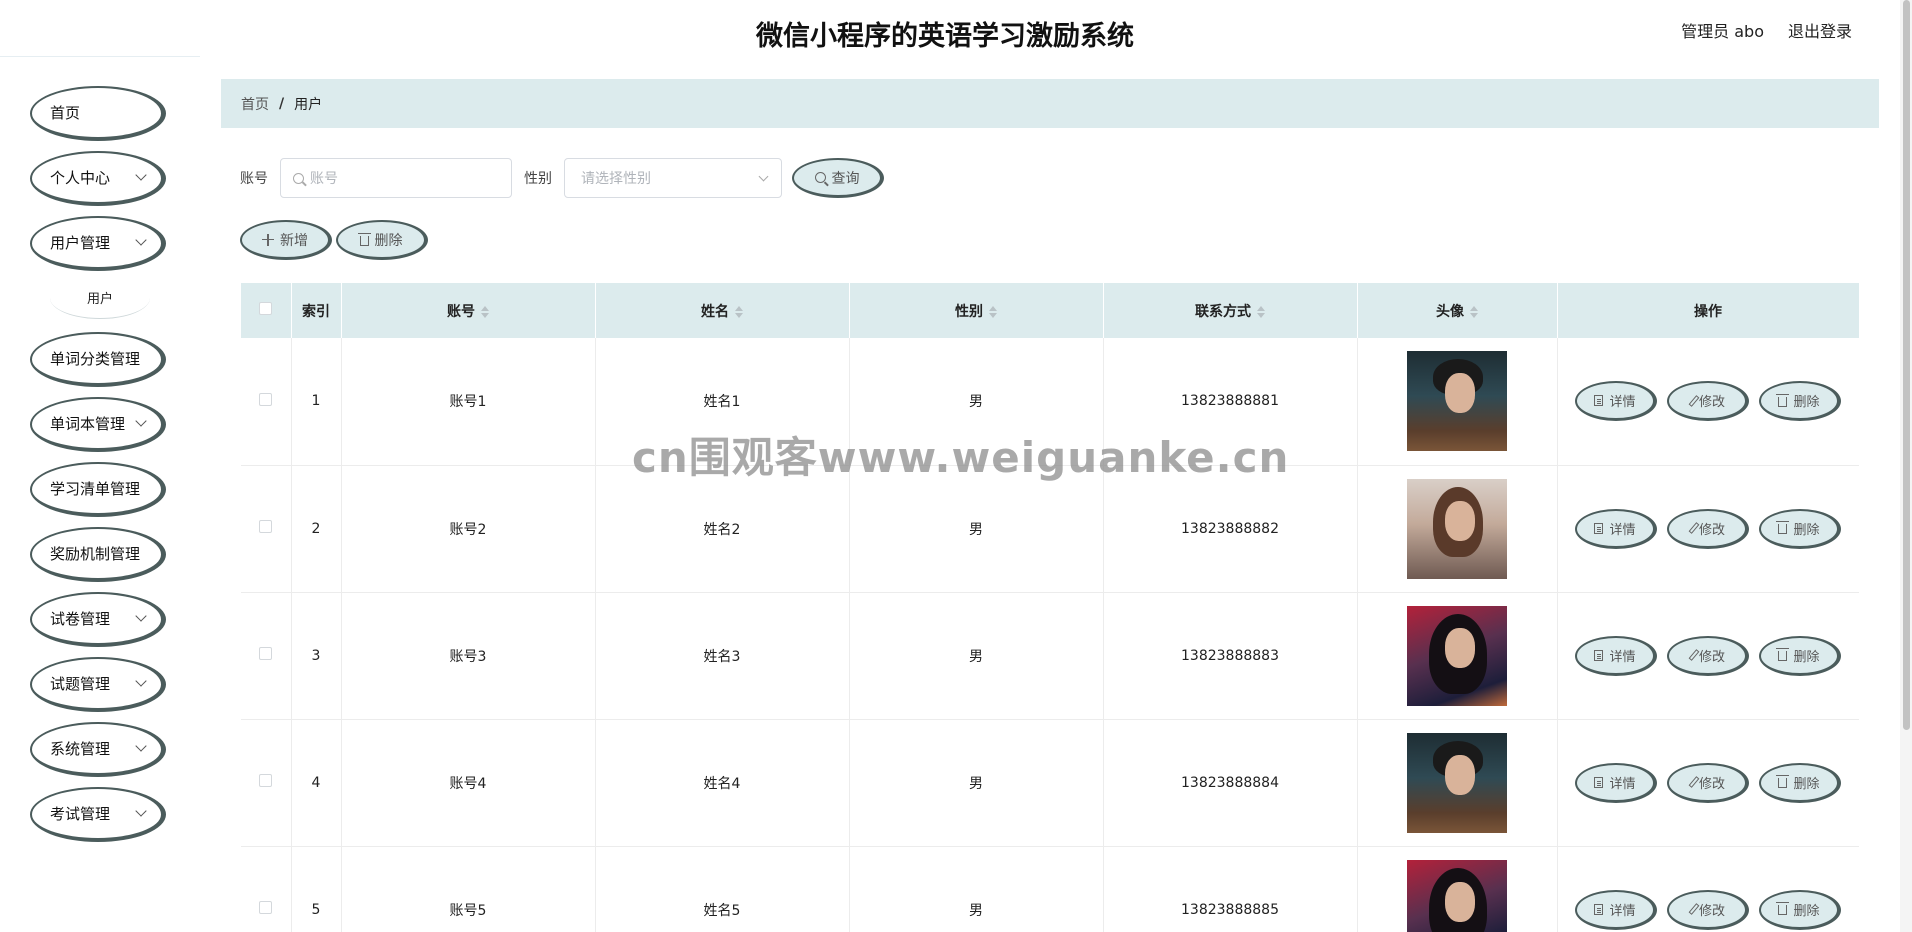 This screenshot has width=1912, height=932. Describe the element at coordinates (538, 179) in the screenshot. I see `gender-label: 性别` at that location.